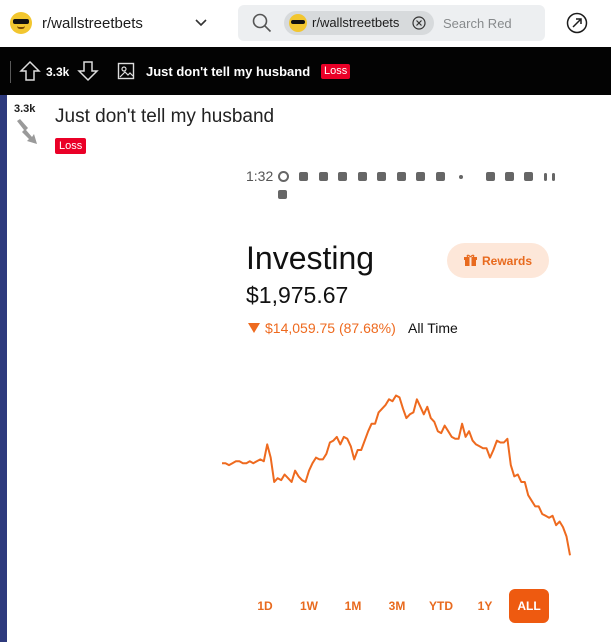  Describe the element at coordinates (441, 606) in the screenshot. I see `period-ytd: YTD` at that location.